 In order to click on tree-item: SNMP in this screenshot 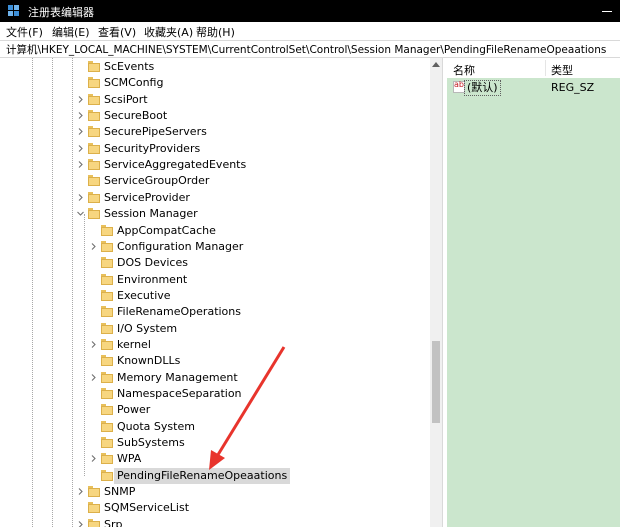, I will do `click(227, 492)`.